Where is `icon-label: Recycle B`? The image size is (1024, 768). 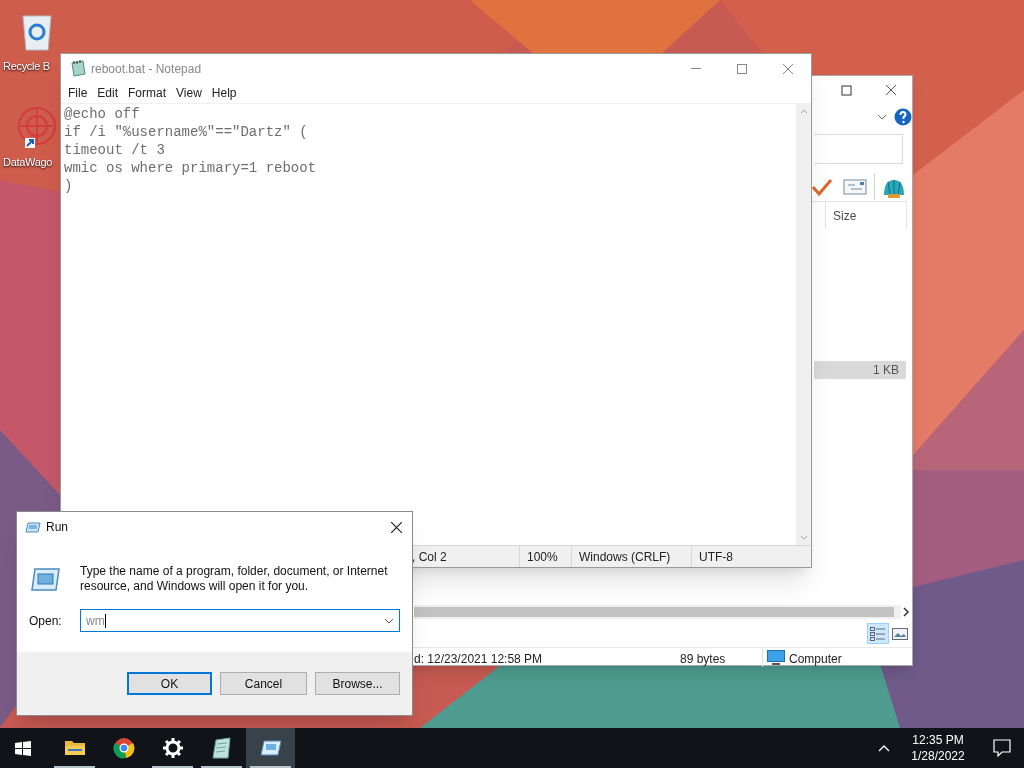
icon-label: Recycle B is located at coordinates (26, 66).